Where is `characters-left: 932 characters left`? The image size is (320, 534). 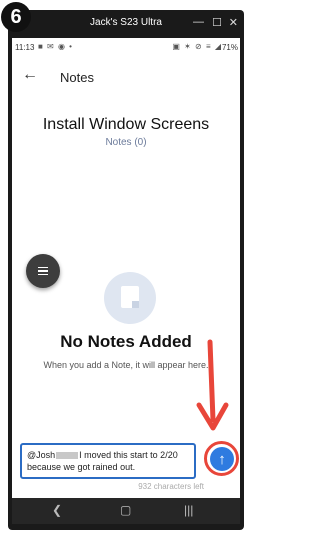
characters-left: 932 characters left is located at coordinates (171, 486).